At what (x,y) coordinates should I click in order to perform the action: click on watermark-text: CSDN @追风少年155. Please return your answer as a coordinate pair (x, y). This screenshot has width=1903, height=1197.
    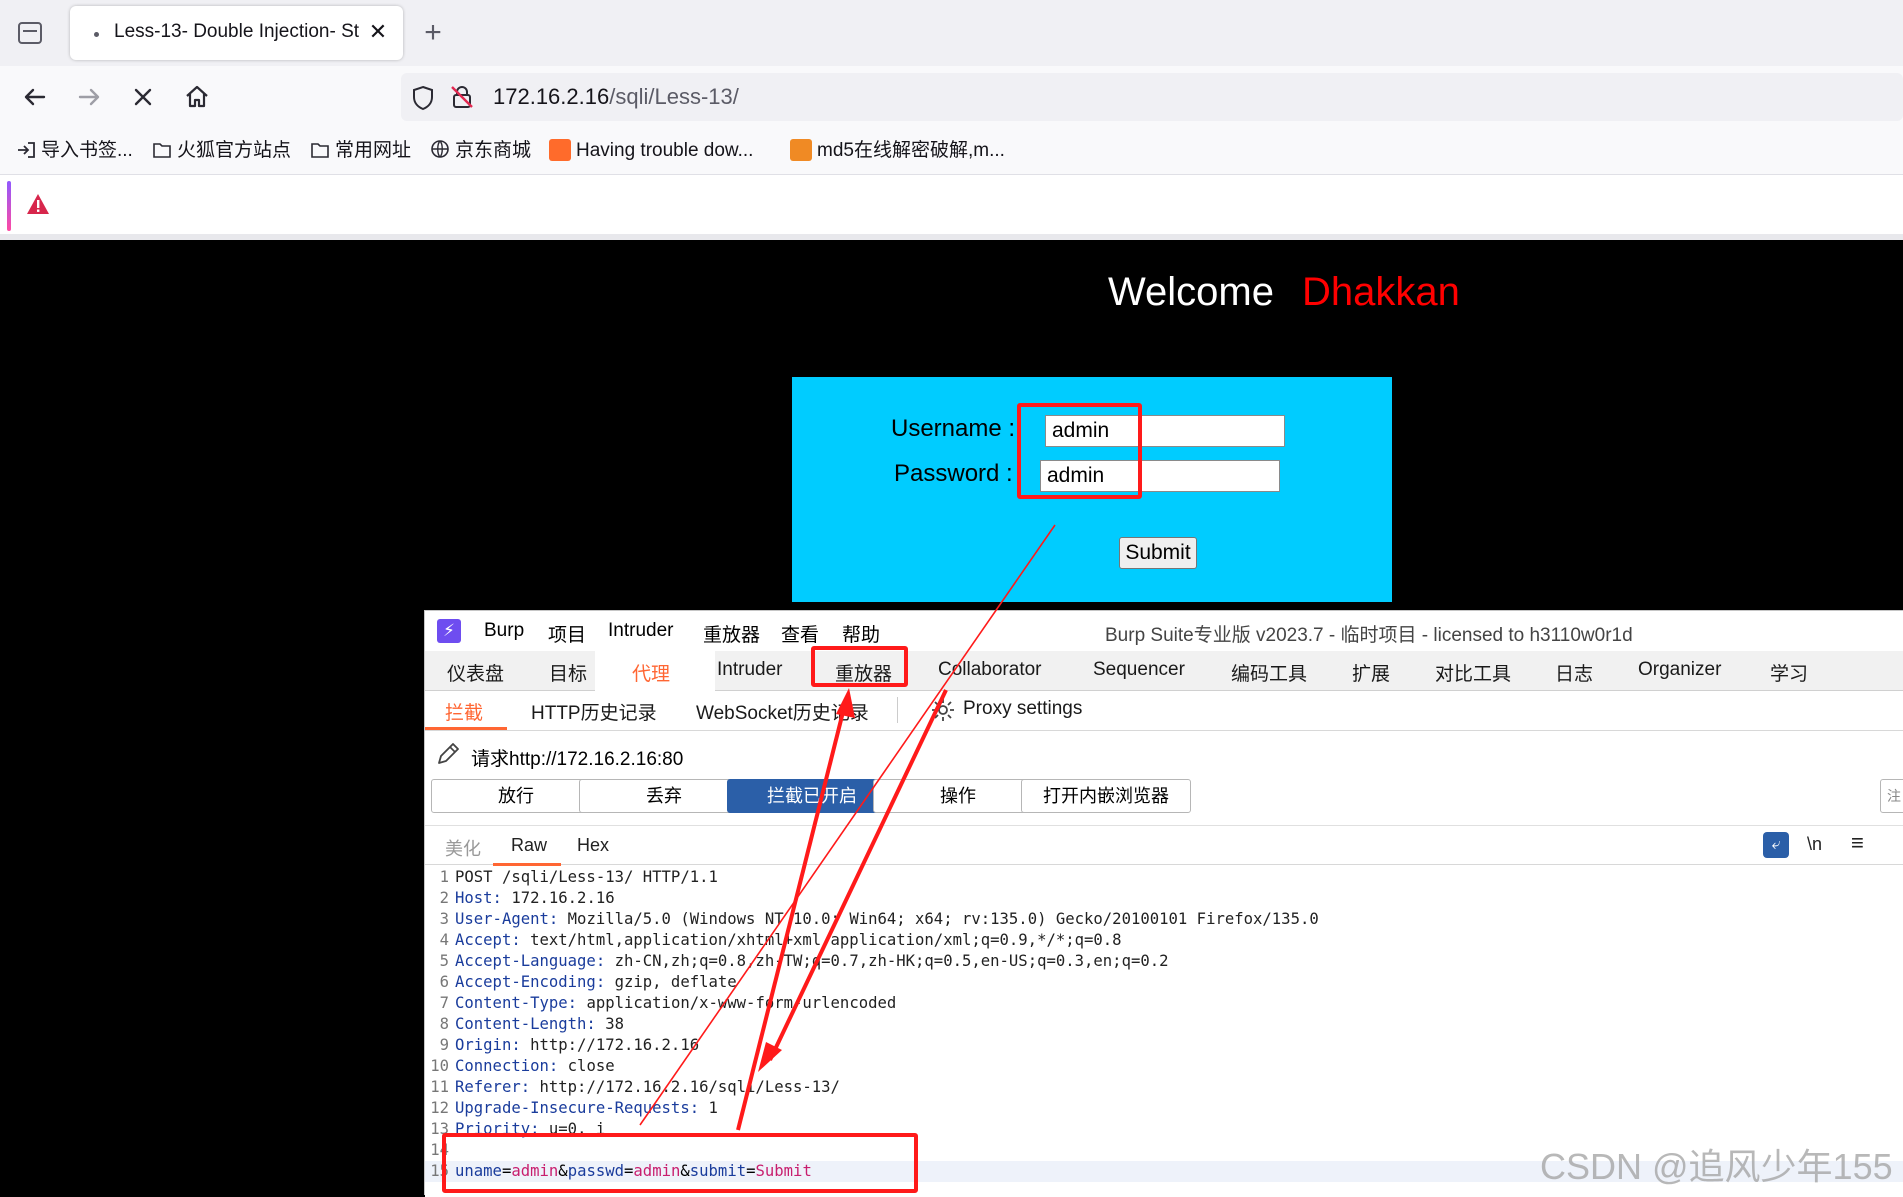
    Looking at the image, I should click on (1716, 1166).